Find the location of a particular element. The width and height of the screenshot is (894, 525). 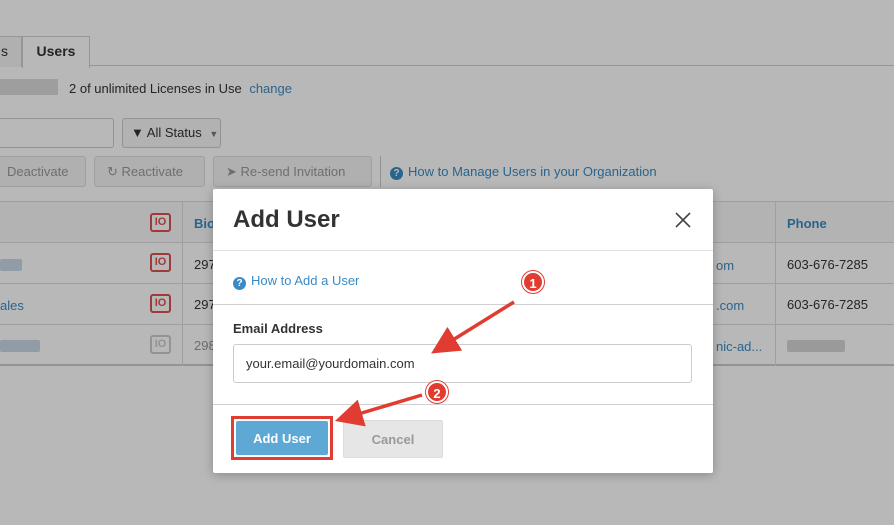

cancel-button: Cancel is located at coordinates (393, 439).